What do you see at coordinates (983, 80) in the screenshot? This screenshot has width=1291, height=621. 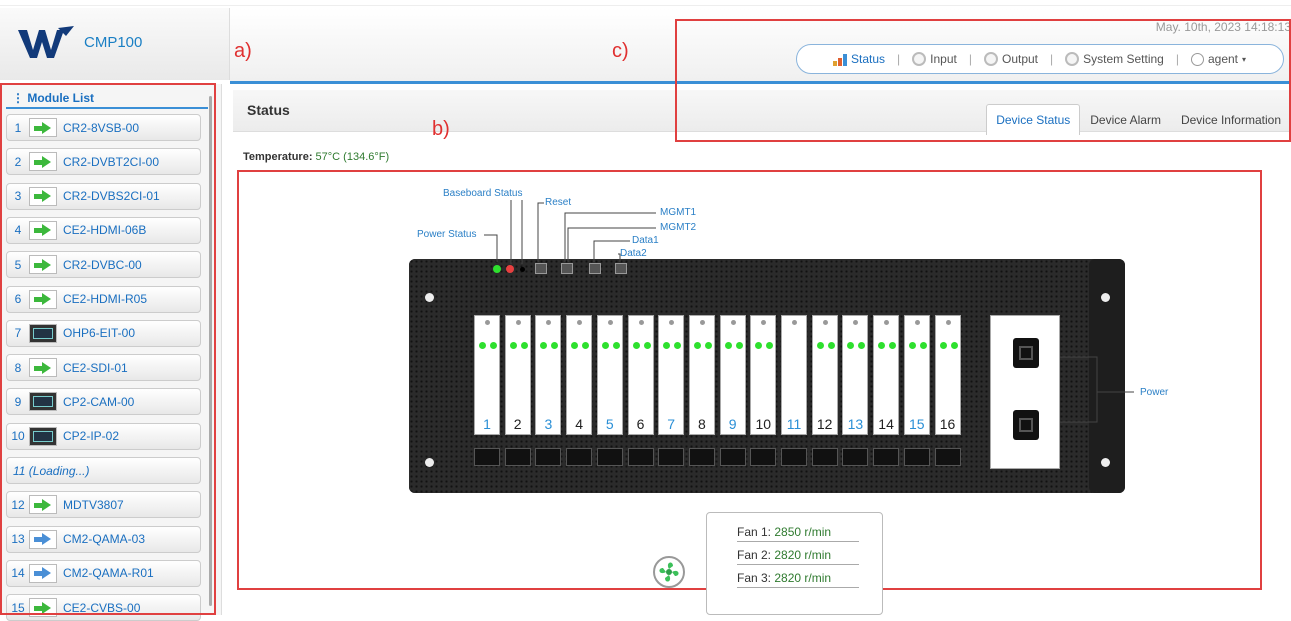 I see `annotation-box-c` at bounding box center [983, 80].